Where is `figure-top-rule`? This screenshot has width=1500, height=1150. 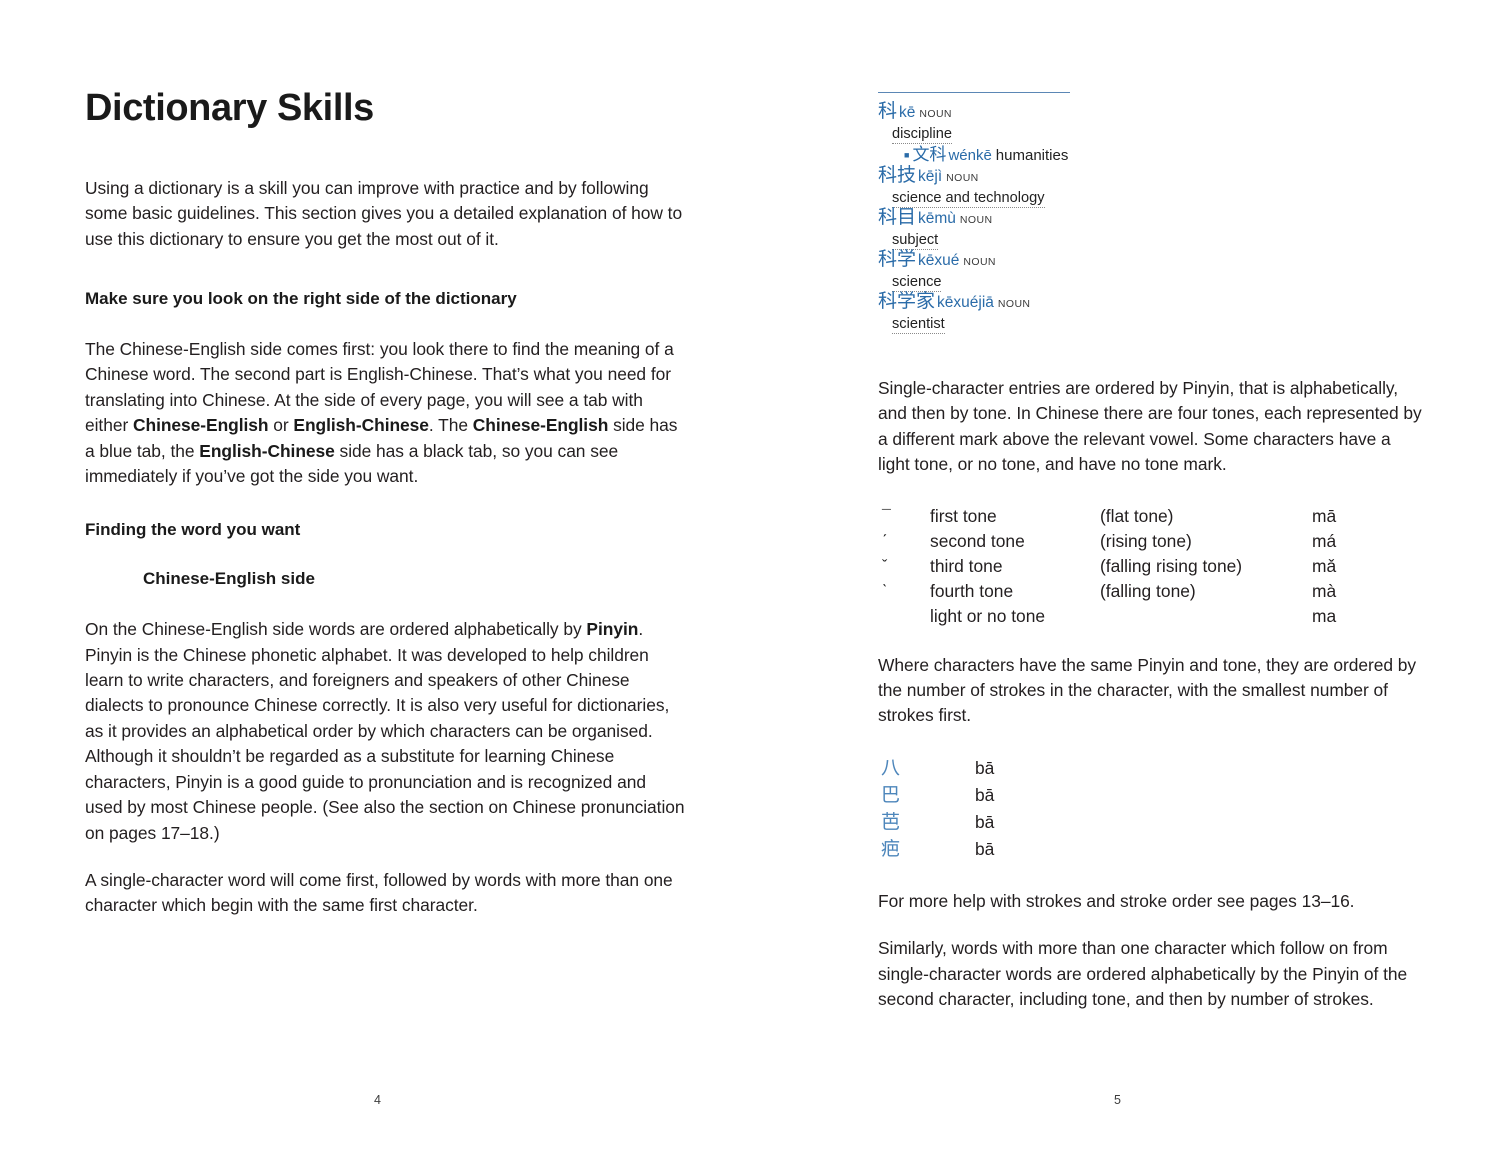
figure-top-rule is located at coordinates (974, 92).